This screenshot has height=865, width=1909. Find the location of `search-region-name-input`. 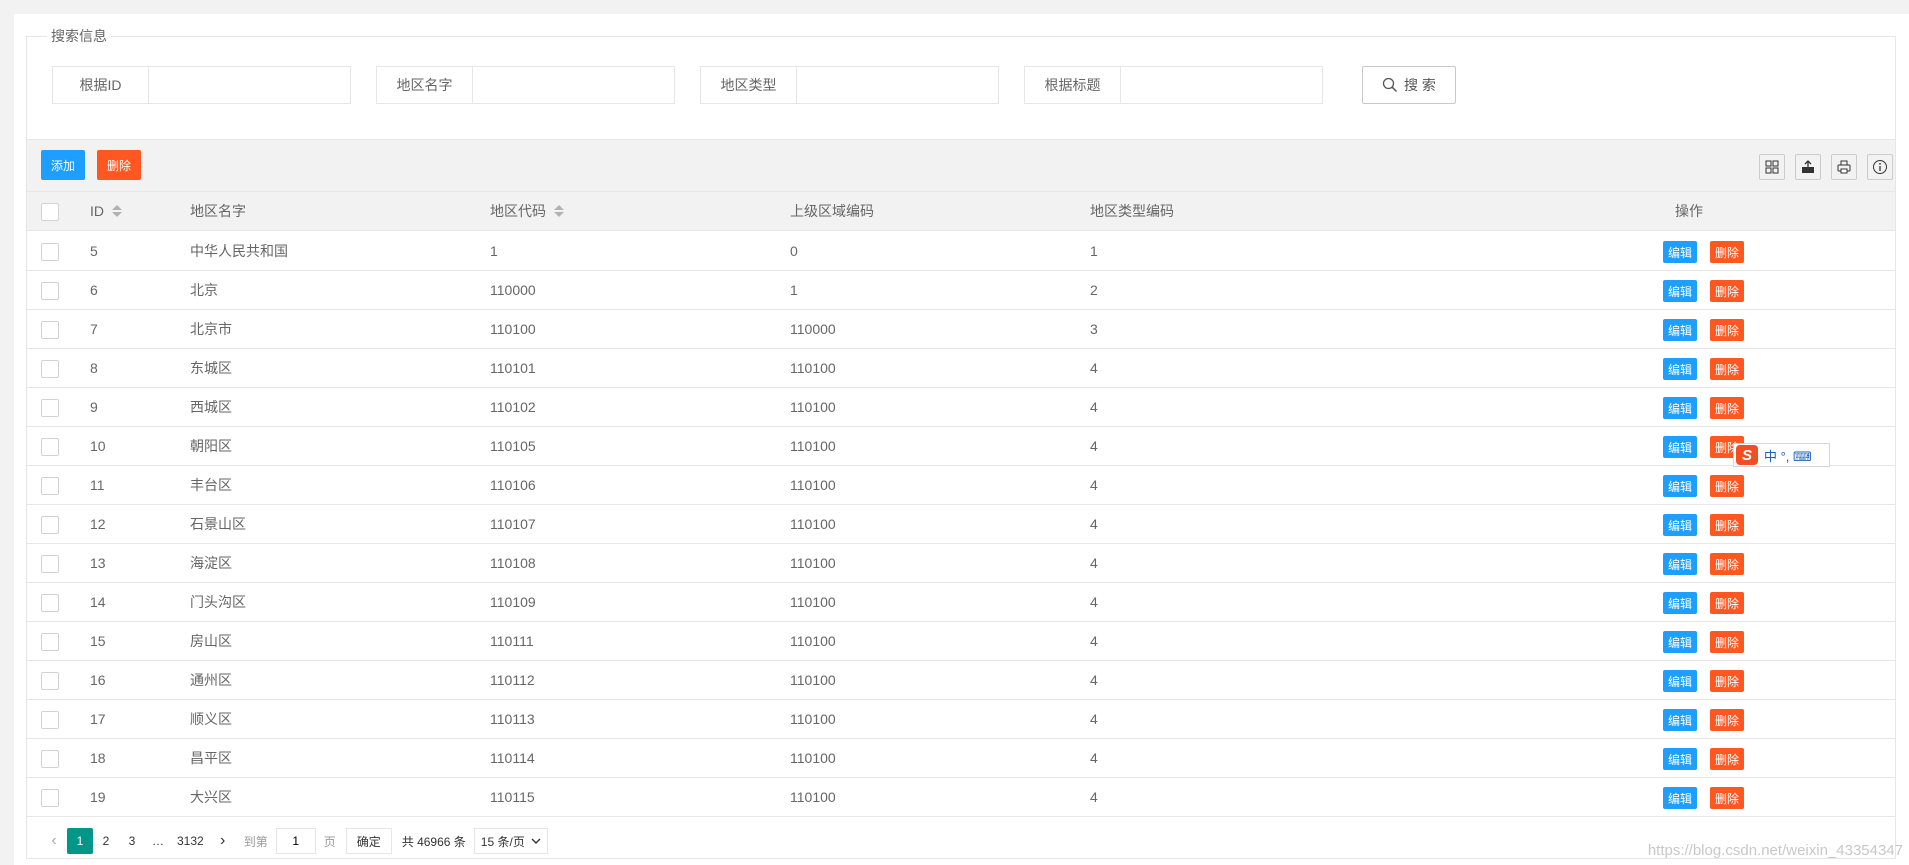

search-region-name-input is located at coordinates (573, 85).